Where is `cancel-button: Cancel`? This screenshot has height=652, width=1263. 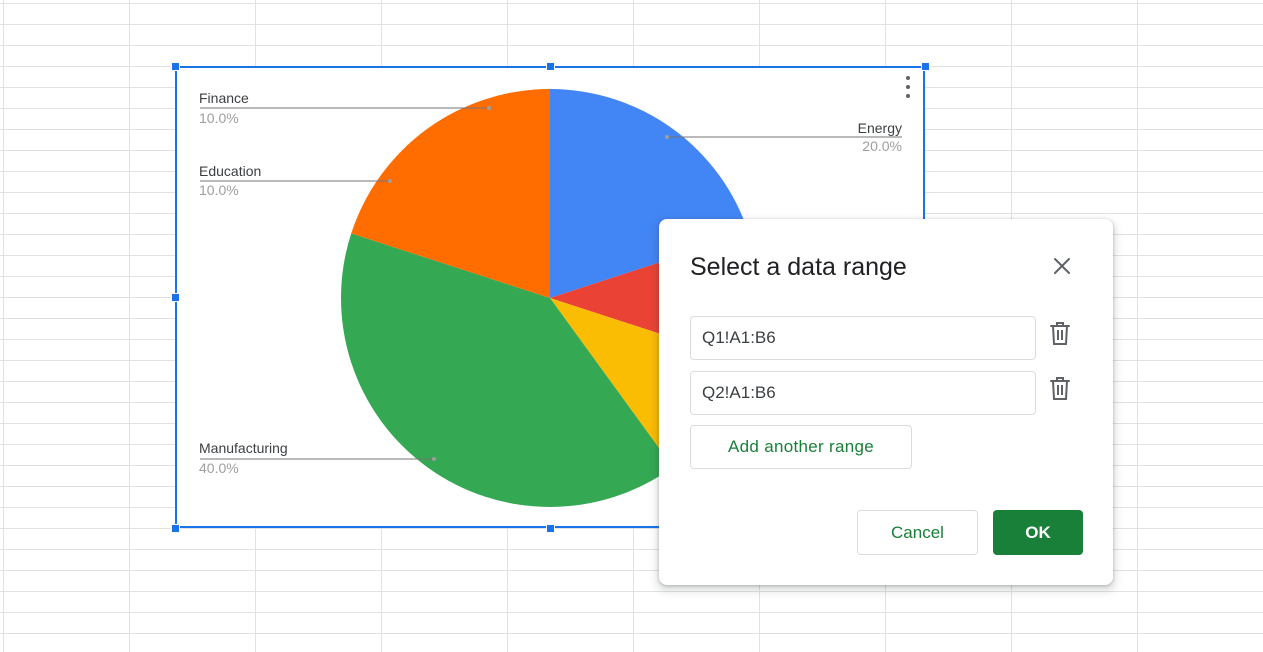 cancel-button: Cancel is located at coordinates (917, 532).